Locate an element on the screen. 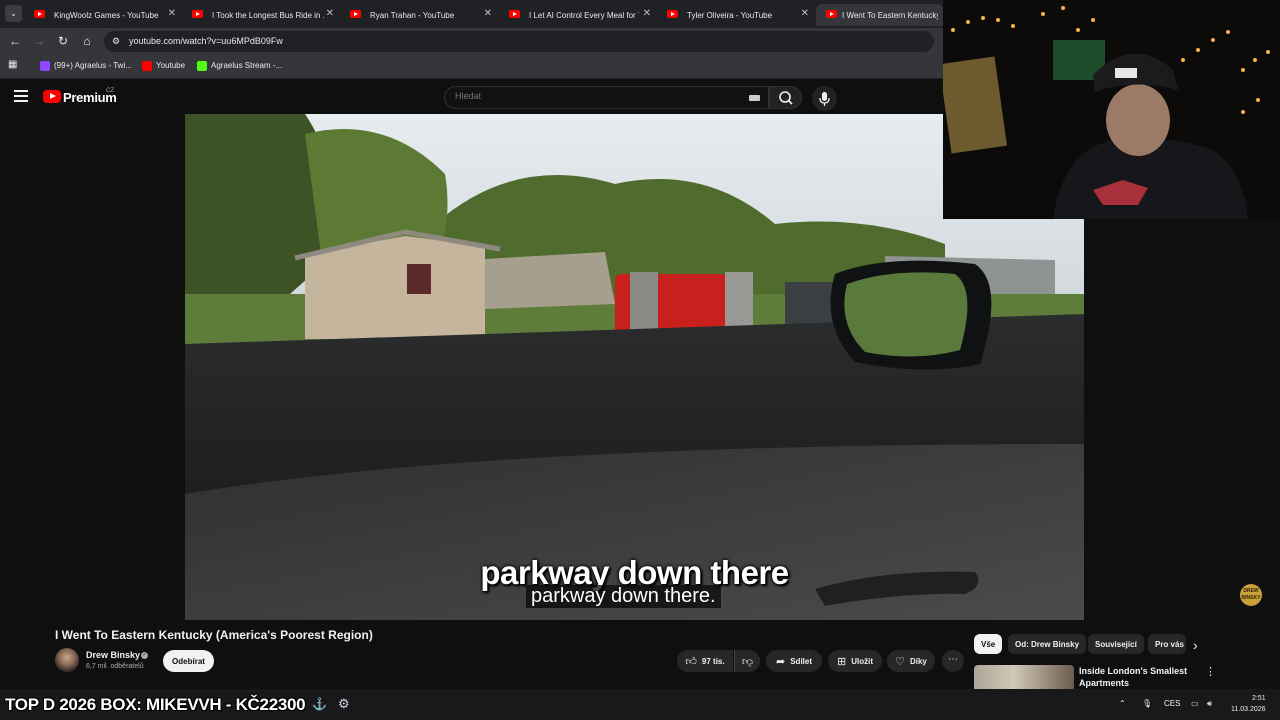  browser-tab: I Took the Longest Bus Ride in ... ✕ is located at coordinates (261, 15).